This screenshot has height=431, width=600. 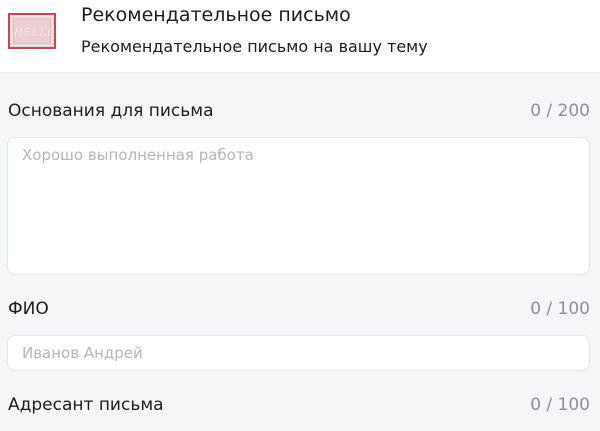 I want to click on thumbnail-text: HELLO, so click(x=35, y=33).